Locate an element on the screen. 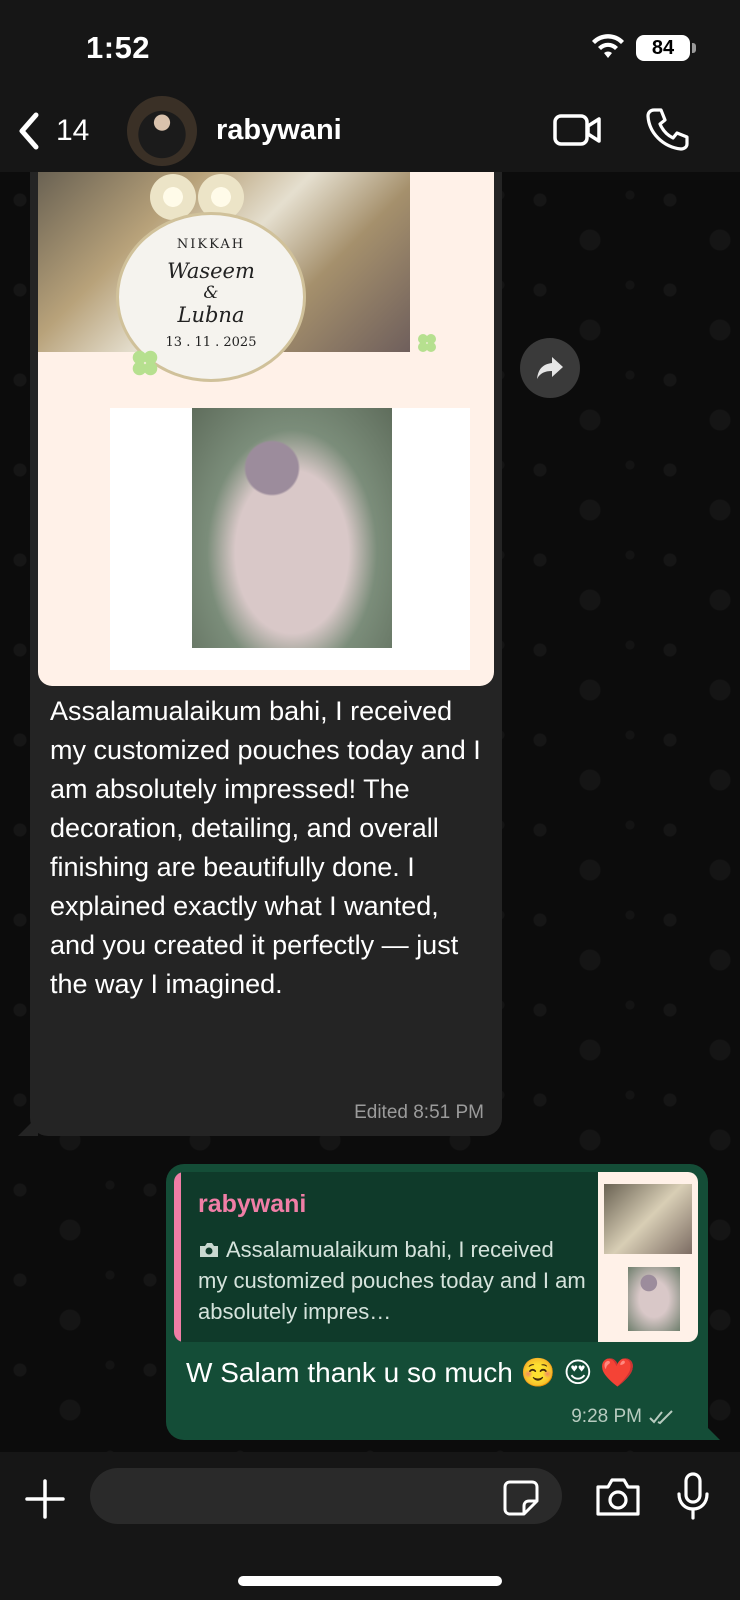 This screenshot has height=1600, width=740. pouch-photo-frame is located at coordinates (290, 539).